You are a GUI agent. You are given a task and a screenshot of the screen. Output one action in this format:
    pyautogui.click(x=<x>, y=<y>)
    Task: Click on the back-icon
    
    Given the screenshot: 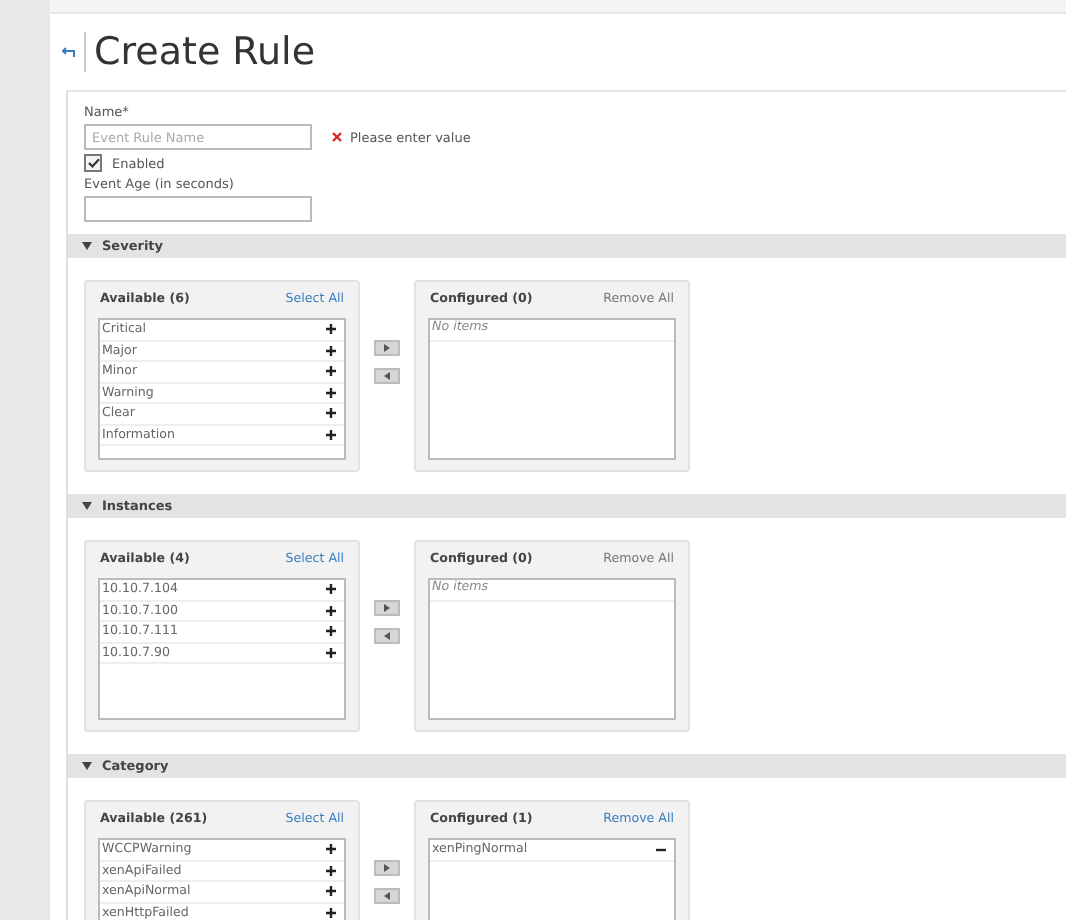 What is the action you would take?
    pyautogui.click(x=69, y=52)
    